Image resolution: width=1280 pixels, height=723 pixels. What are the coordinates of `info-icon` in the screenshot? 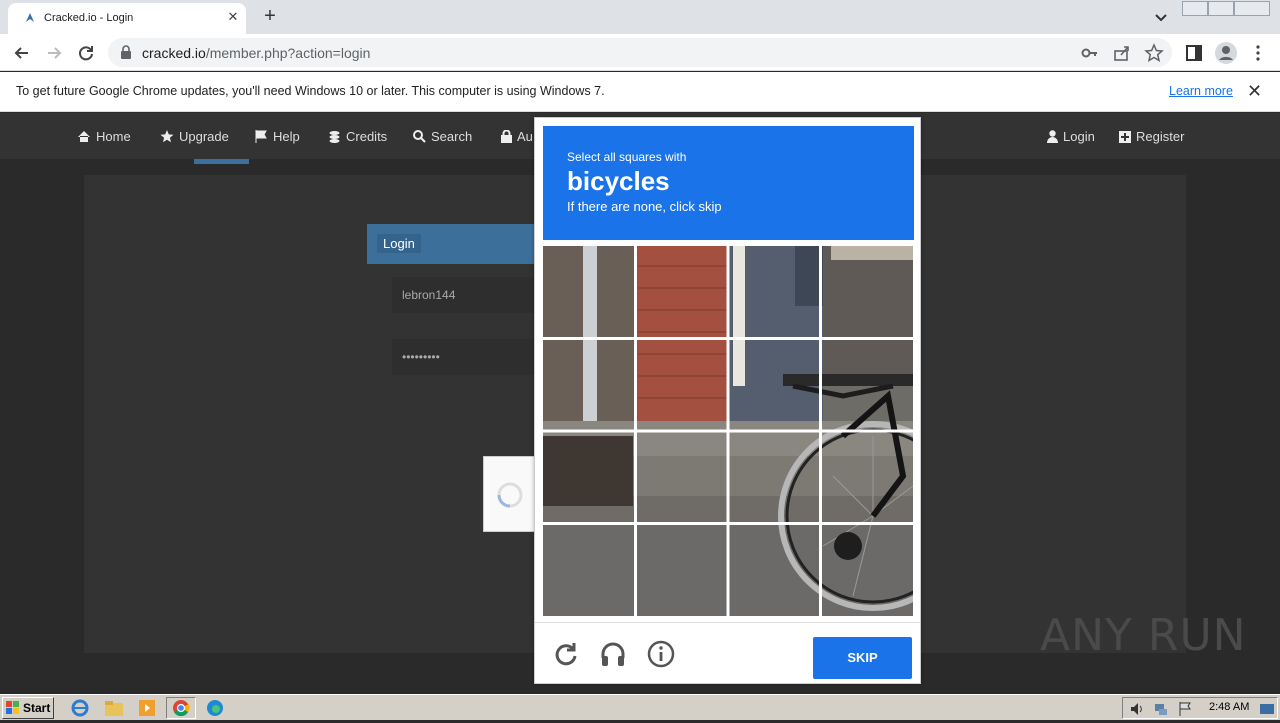 It's located at (661, 654).